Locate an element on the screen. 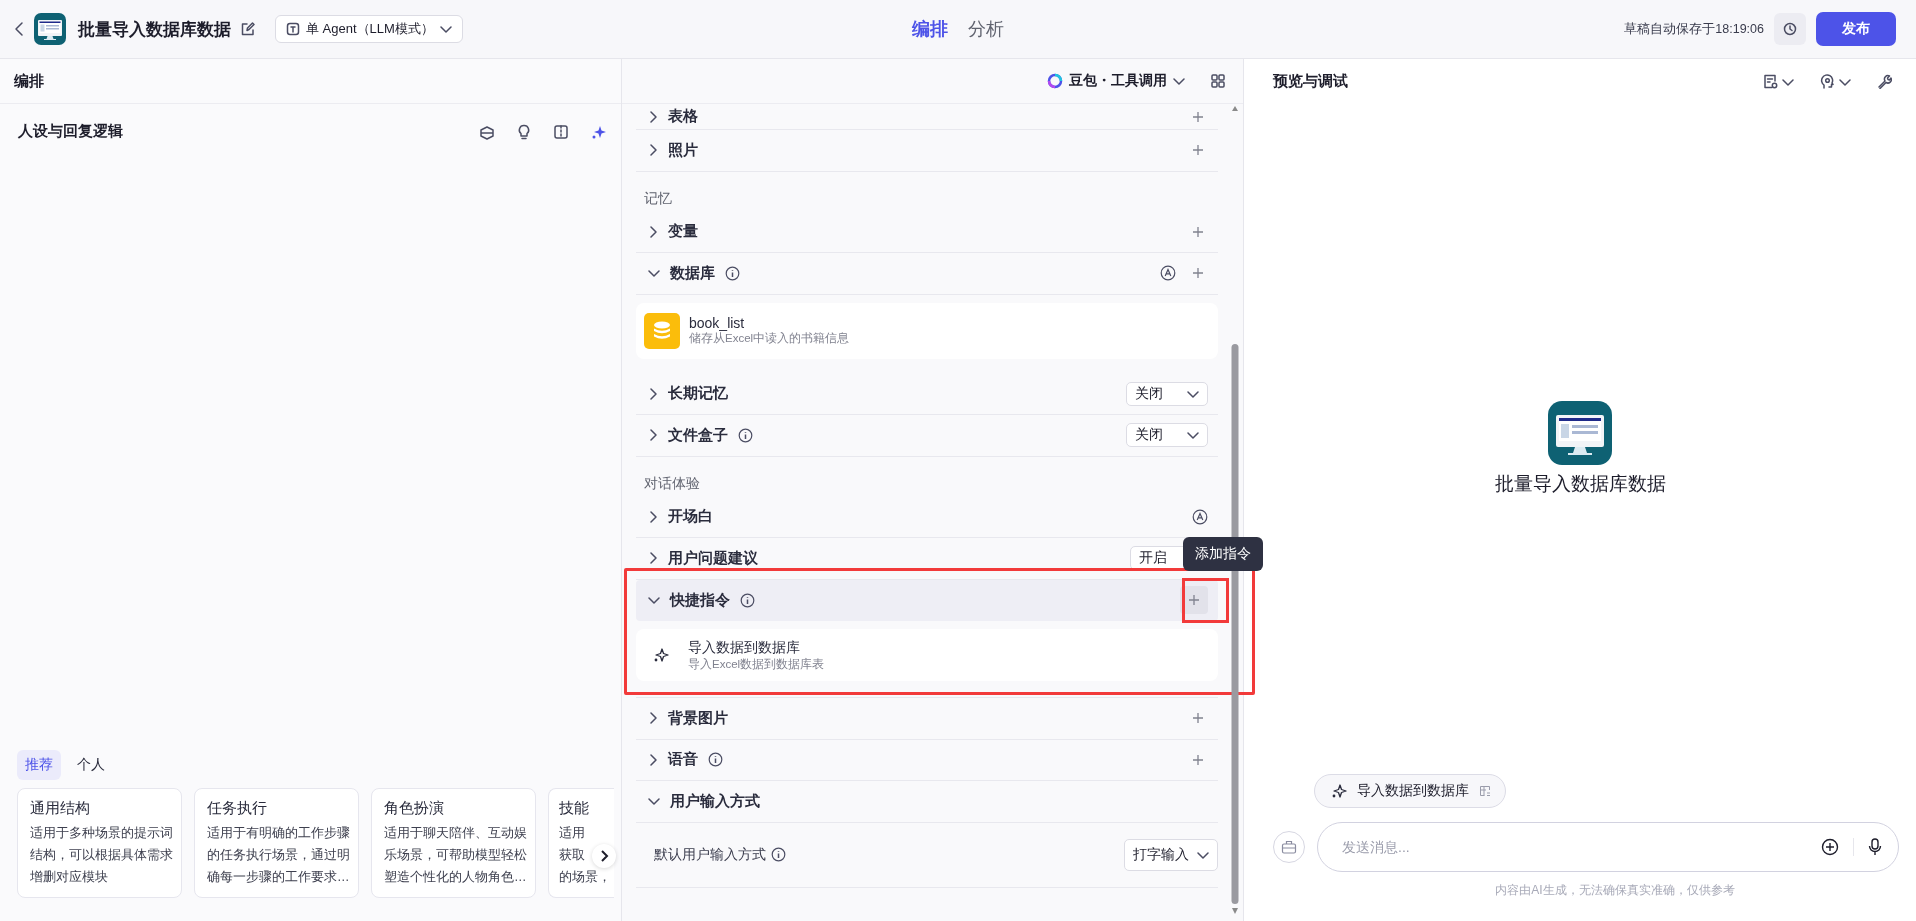  section-title: 照片 is located at coordinates (683, 150).